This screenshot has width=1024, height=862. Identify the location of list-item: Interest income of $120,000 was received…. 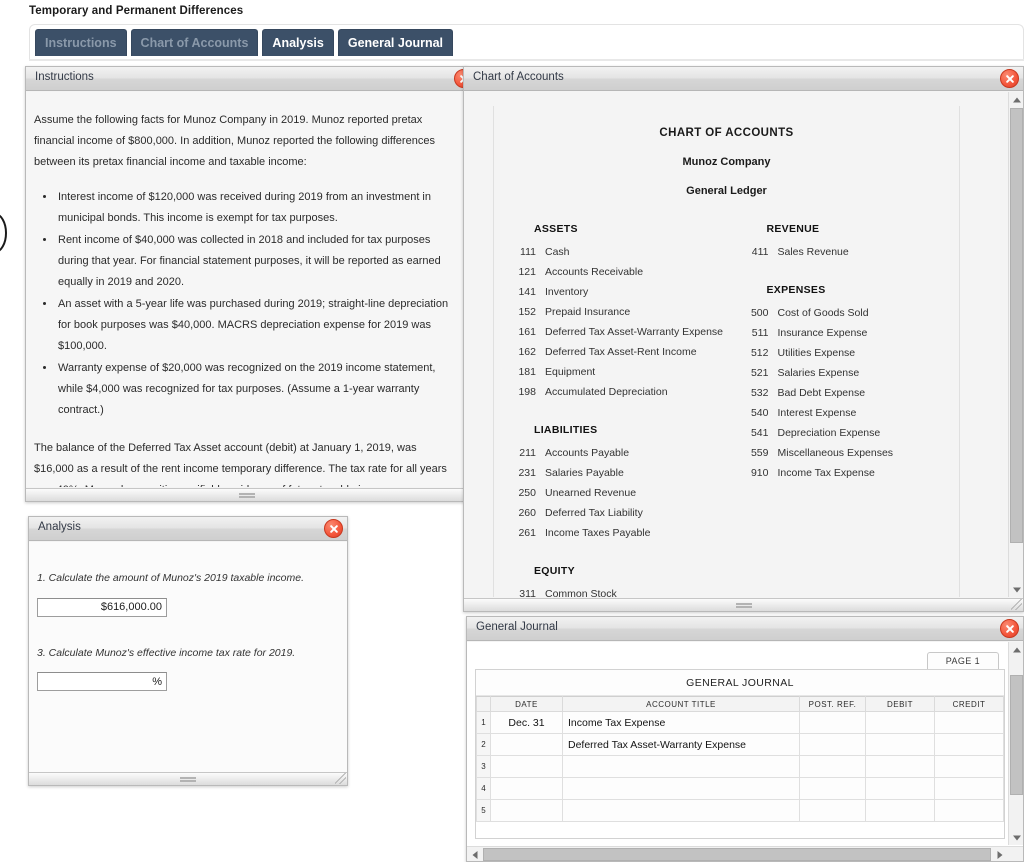
(253, 208).